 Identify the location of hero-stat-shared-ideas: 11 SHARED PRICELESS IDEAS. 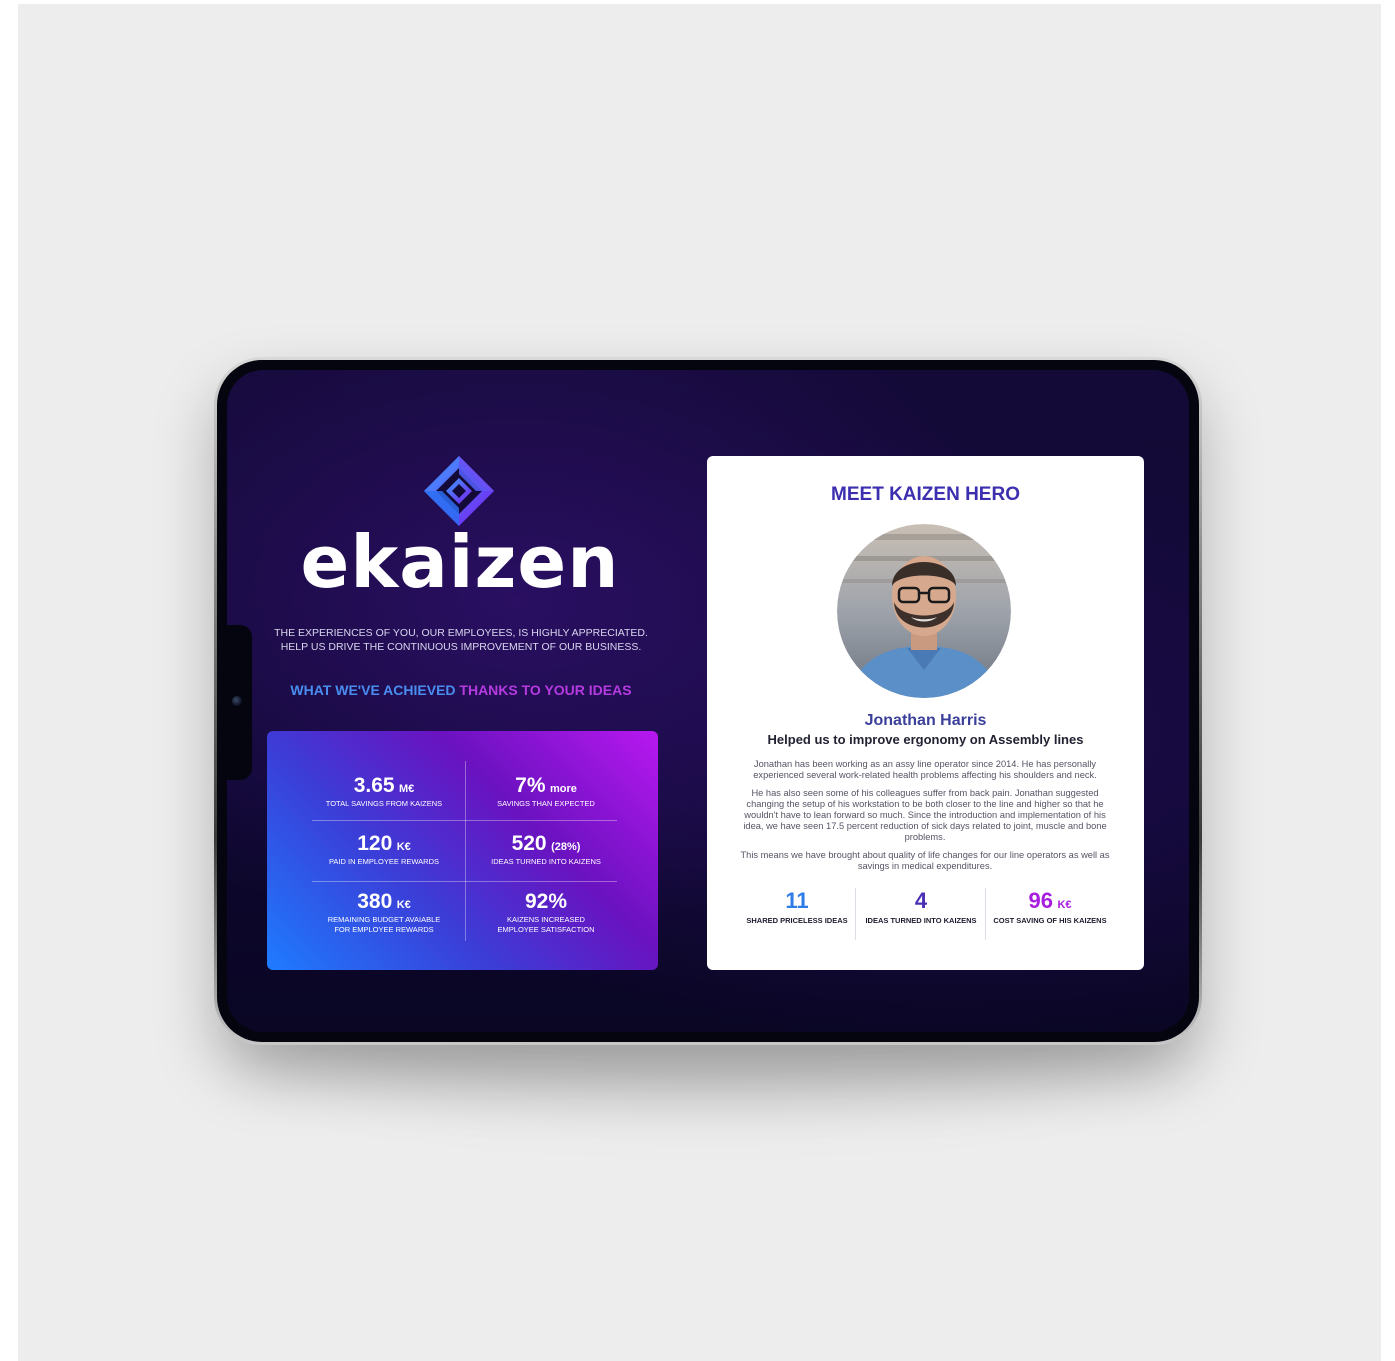
(797, 906).